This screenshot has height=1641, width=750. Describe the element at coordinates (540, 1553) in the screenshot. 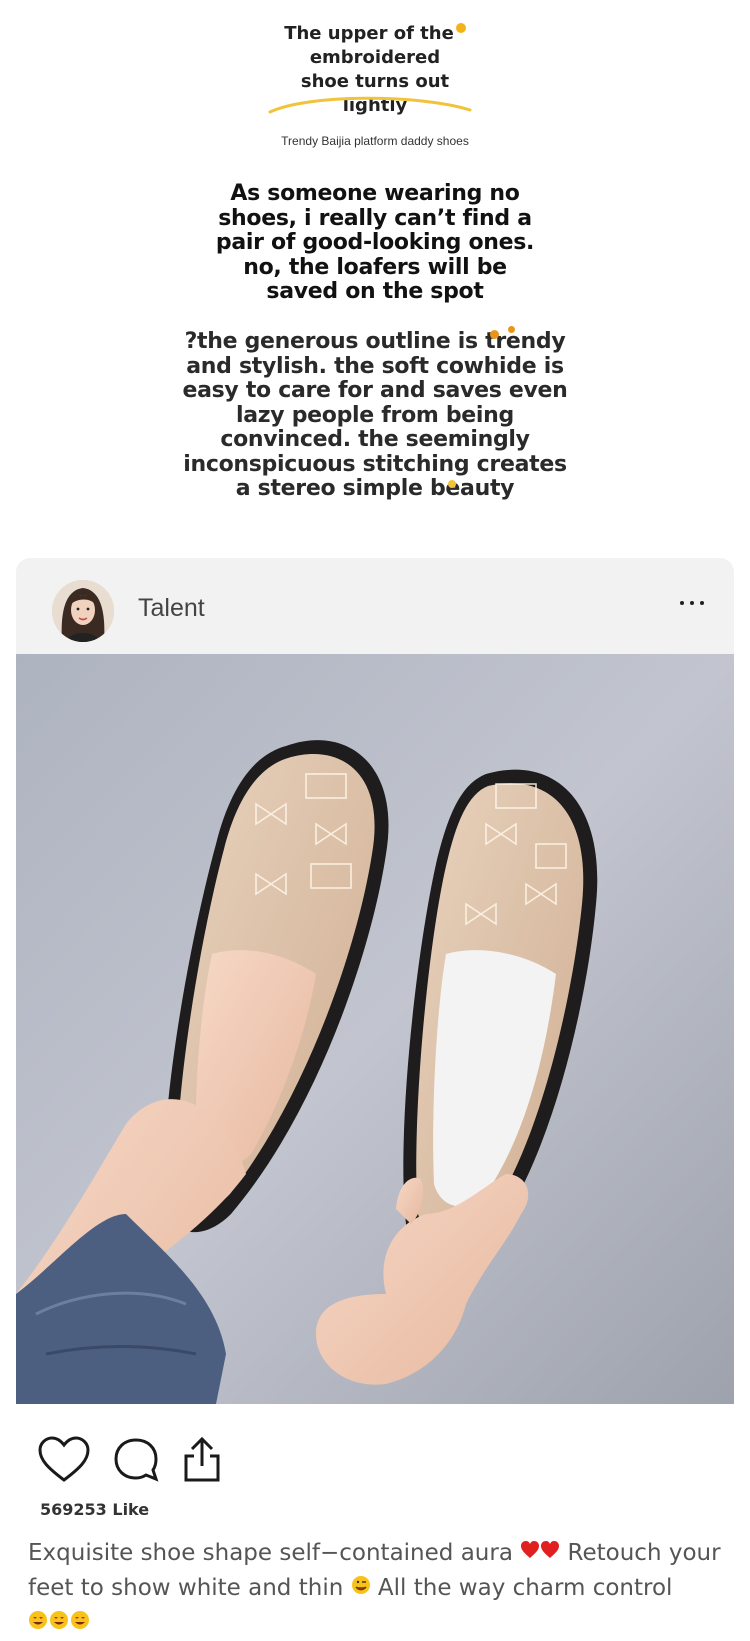

I see `red-heart-icon` at that location.